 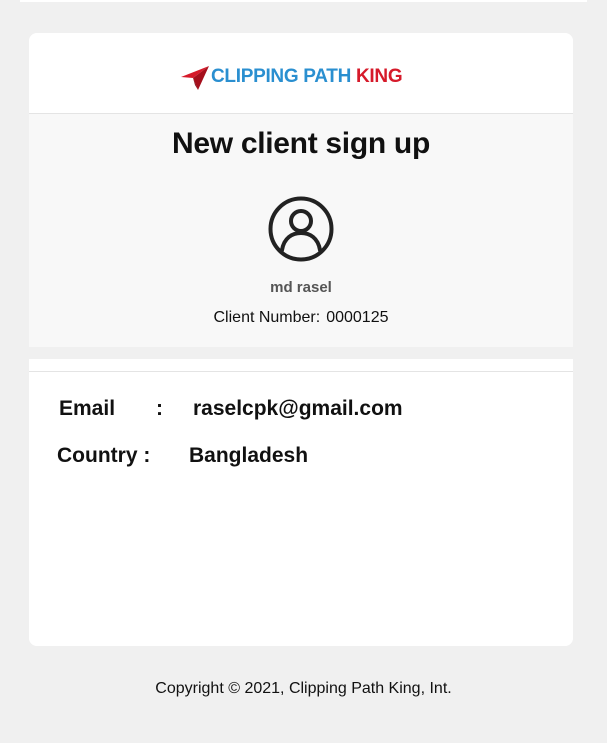 I want to click on section-divider, so click(x=301, y=353).